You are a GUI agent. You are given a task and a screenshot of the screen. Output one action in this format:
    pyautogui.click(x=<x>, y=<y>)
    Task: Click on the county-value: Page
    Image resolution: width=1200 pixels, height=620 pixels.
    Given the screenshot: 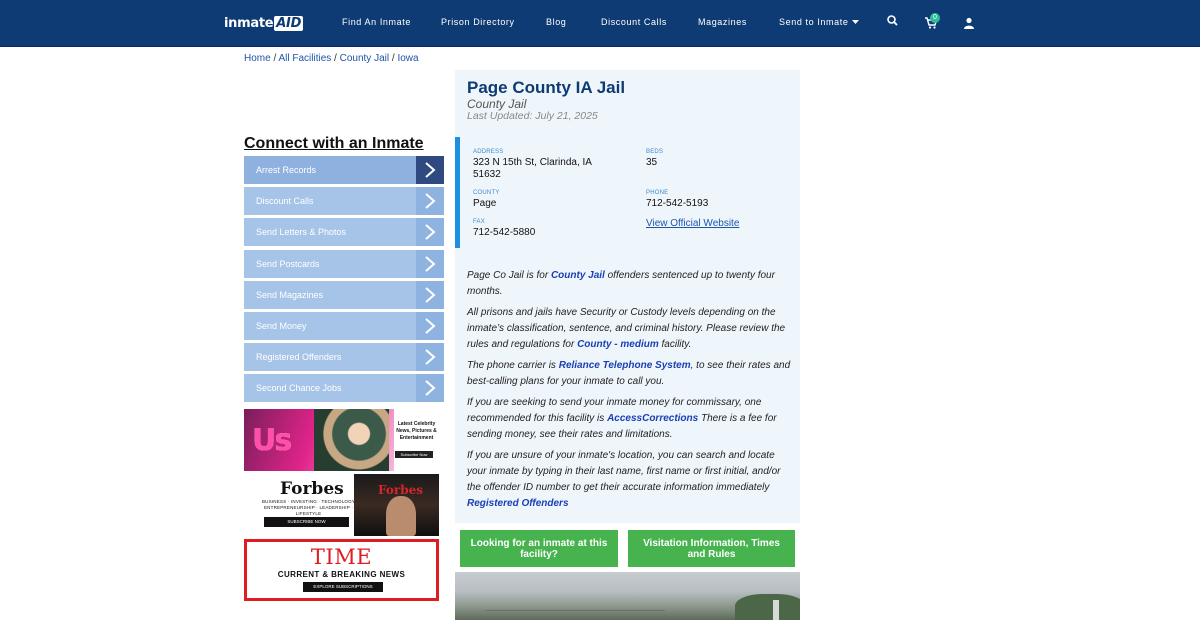 What is the action you would take?
    pyautogui.click(x=485, y=203)
    